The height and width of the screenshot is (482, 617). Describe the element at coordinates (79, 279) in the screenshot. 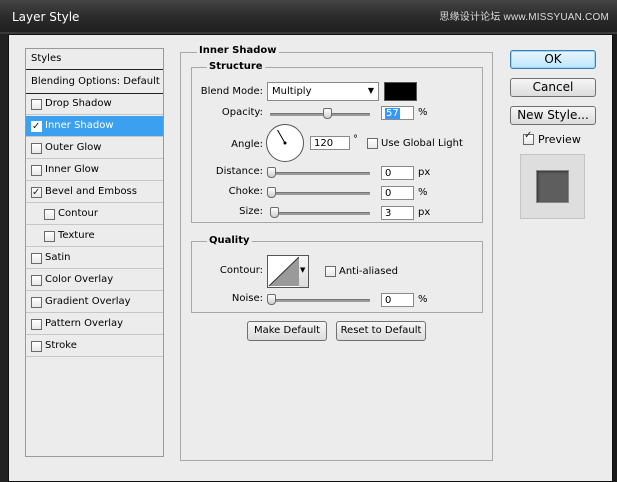

I see `style-item-label: Color Overlay` at that location.